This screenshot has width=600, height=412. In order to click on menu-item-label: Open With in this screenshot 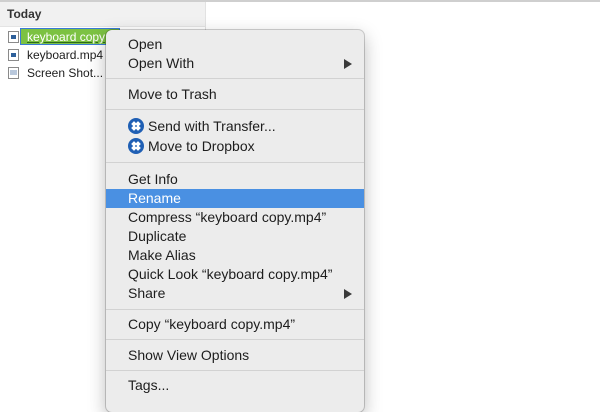, I will do `click(161, 63)`.